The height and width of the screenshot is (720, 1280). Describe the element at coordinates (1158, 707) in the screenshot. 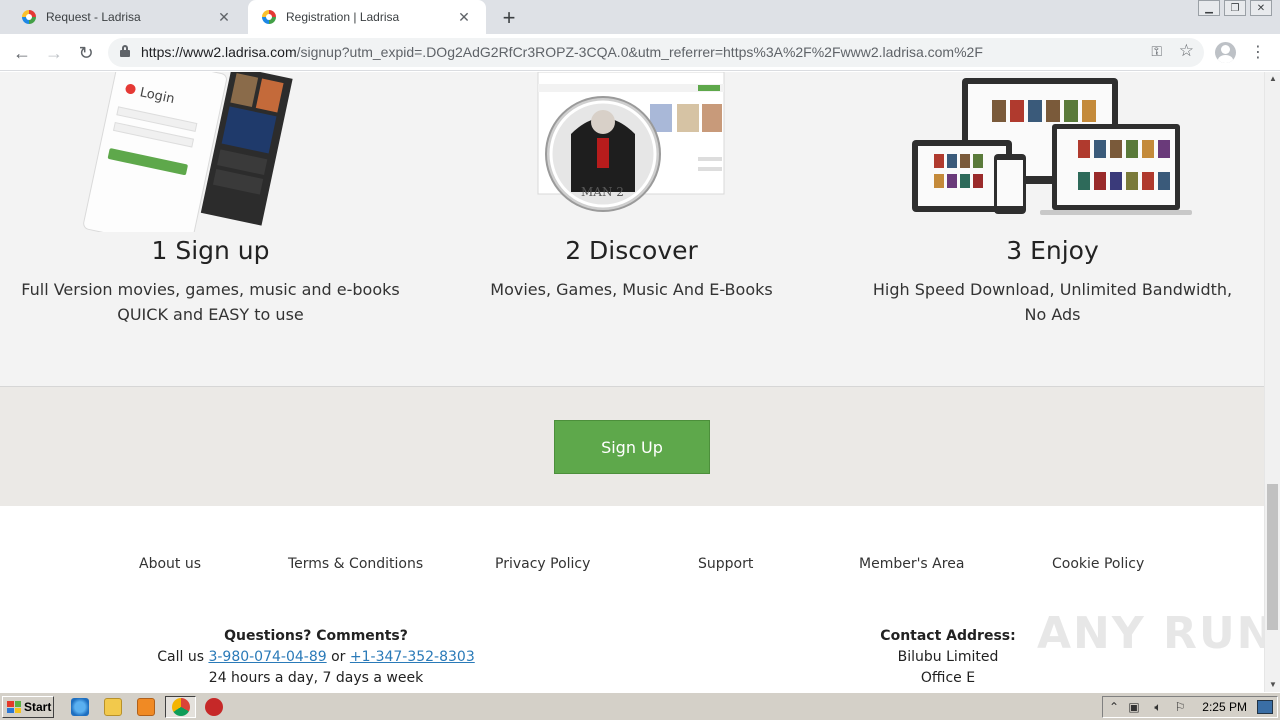

I see `volume-icon: 🔈︎` at that location.